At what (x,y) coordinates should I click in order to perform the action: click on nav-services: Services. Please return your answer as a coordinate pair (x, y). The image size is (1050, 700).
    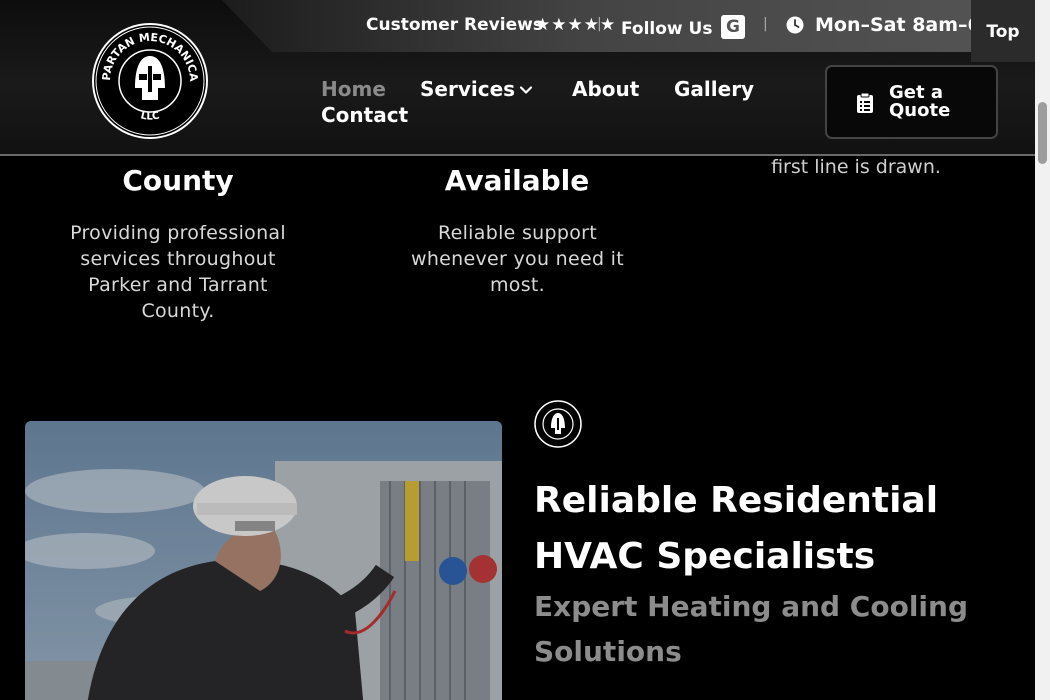
    Looking at the image, I should click on (467, 89).